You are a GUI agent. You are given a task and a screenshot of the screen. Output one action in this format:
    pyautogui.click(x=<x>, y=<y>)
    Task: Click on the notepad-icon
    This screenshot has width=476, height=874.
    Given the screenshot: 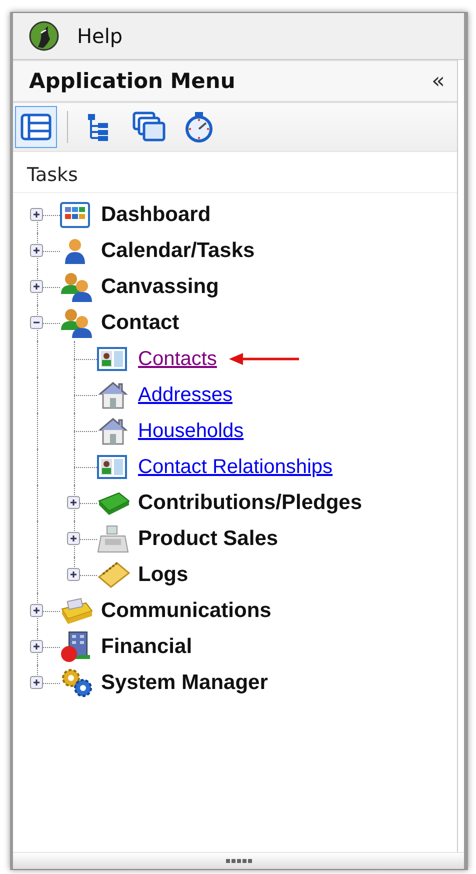 What is the action you would take?
    pyautogui.click(x=114, y=575)
    